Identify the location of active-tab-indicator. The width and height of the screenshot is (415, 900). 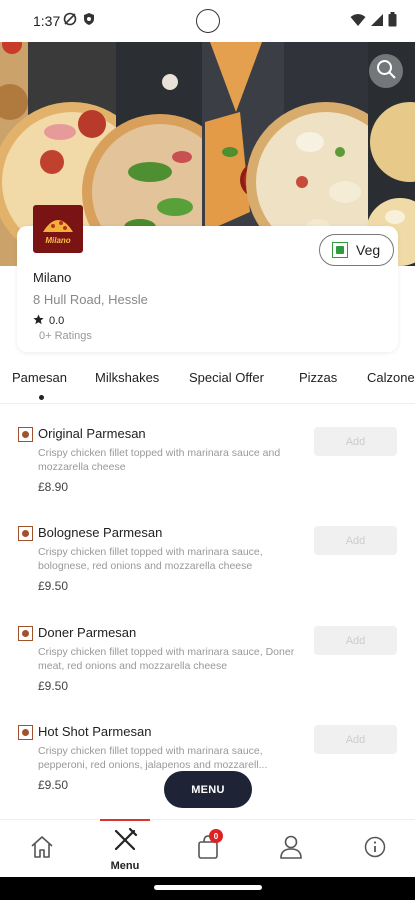
(41, 397).